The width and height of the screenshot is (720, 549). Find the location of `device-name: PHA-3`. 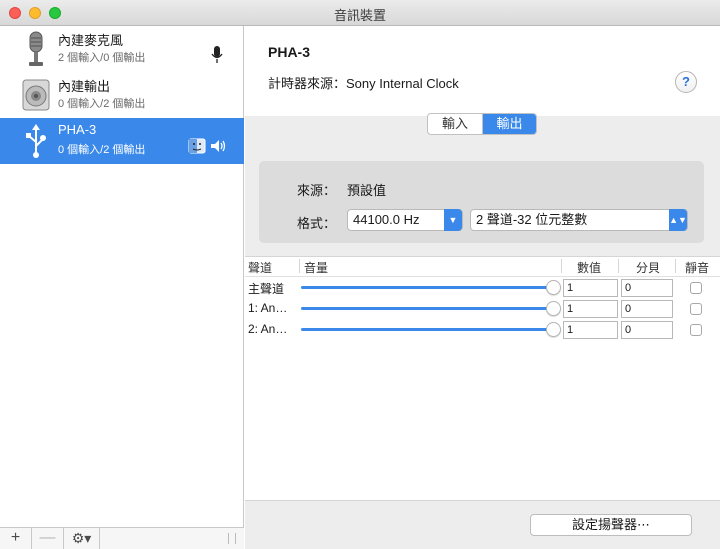

device-name: PHA-3 is located at coordinates (77, 129).